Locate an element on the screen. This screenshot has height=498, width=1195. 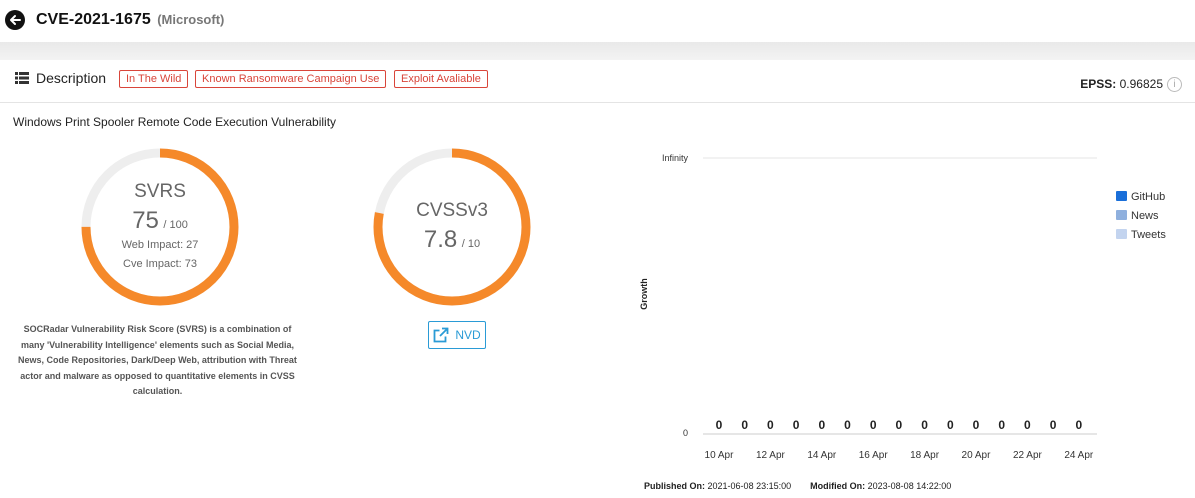
modified-label: Modified On: is located at coordinates (838, 486).